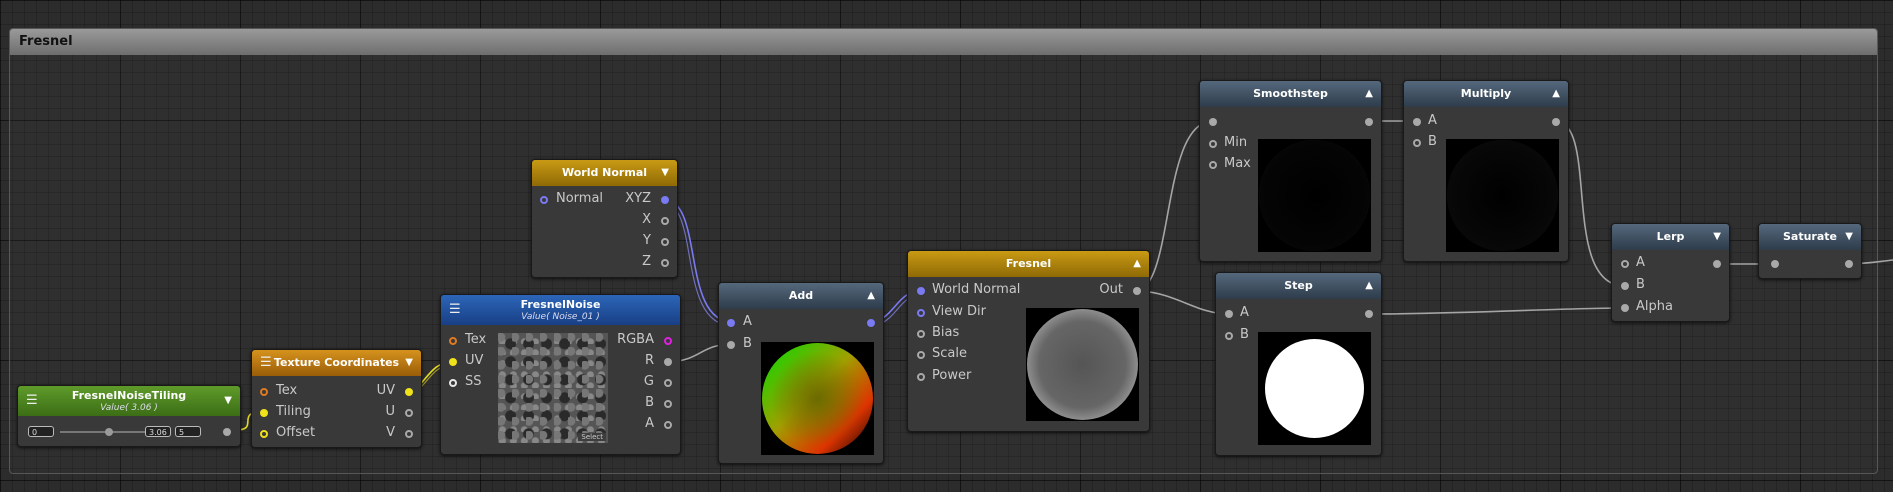 The height and width of the screenshot is (492, 1893). What do you see at coordinates (476, 339) in the screenshot?
I see `input-label: Tex` at bounding box center [476, 339].